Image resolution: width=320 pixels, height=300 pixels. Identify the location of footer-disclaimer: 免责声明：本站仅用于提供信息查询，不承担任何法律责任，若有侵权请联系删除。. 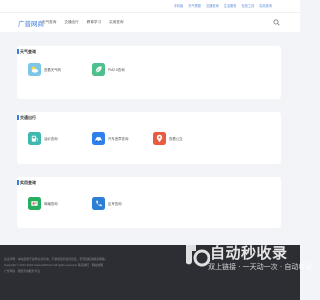
(56, 259).